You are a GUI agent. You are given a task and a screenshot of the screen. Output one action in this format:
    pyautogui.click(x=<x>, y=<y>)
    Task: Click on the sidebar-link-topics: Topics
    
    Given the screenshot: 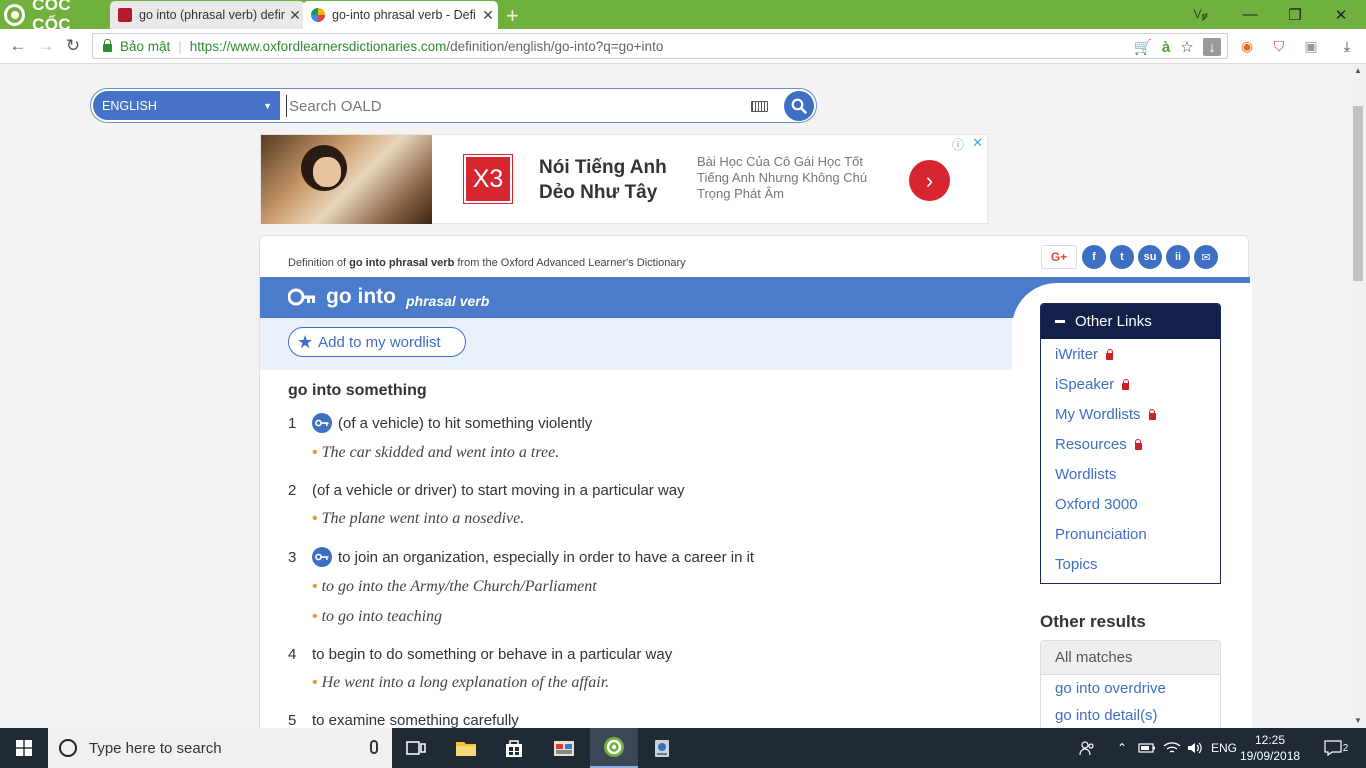 What is the action you would take?
    pyautogui.click(x=1130, y=564)
    